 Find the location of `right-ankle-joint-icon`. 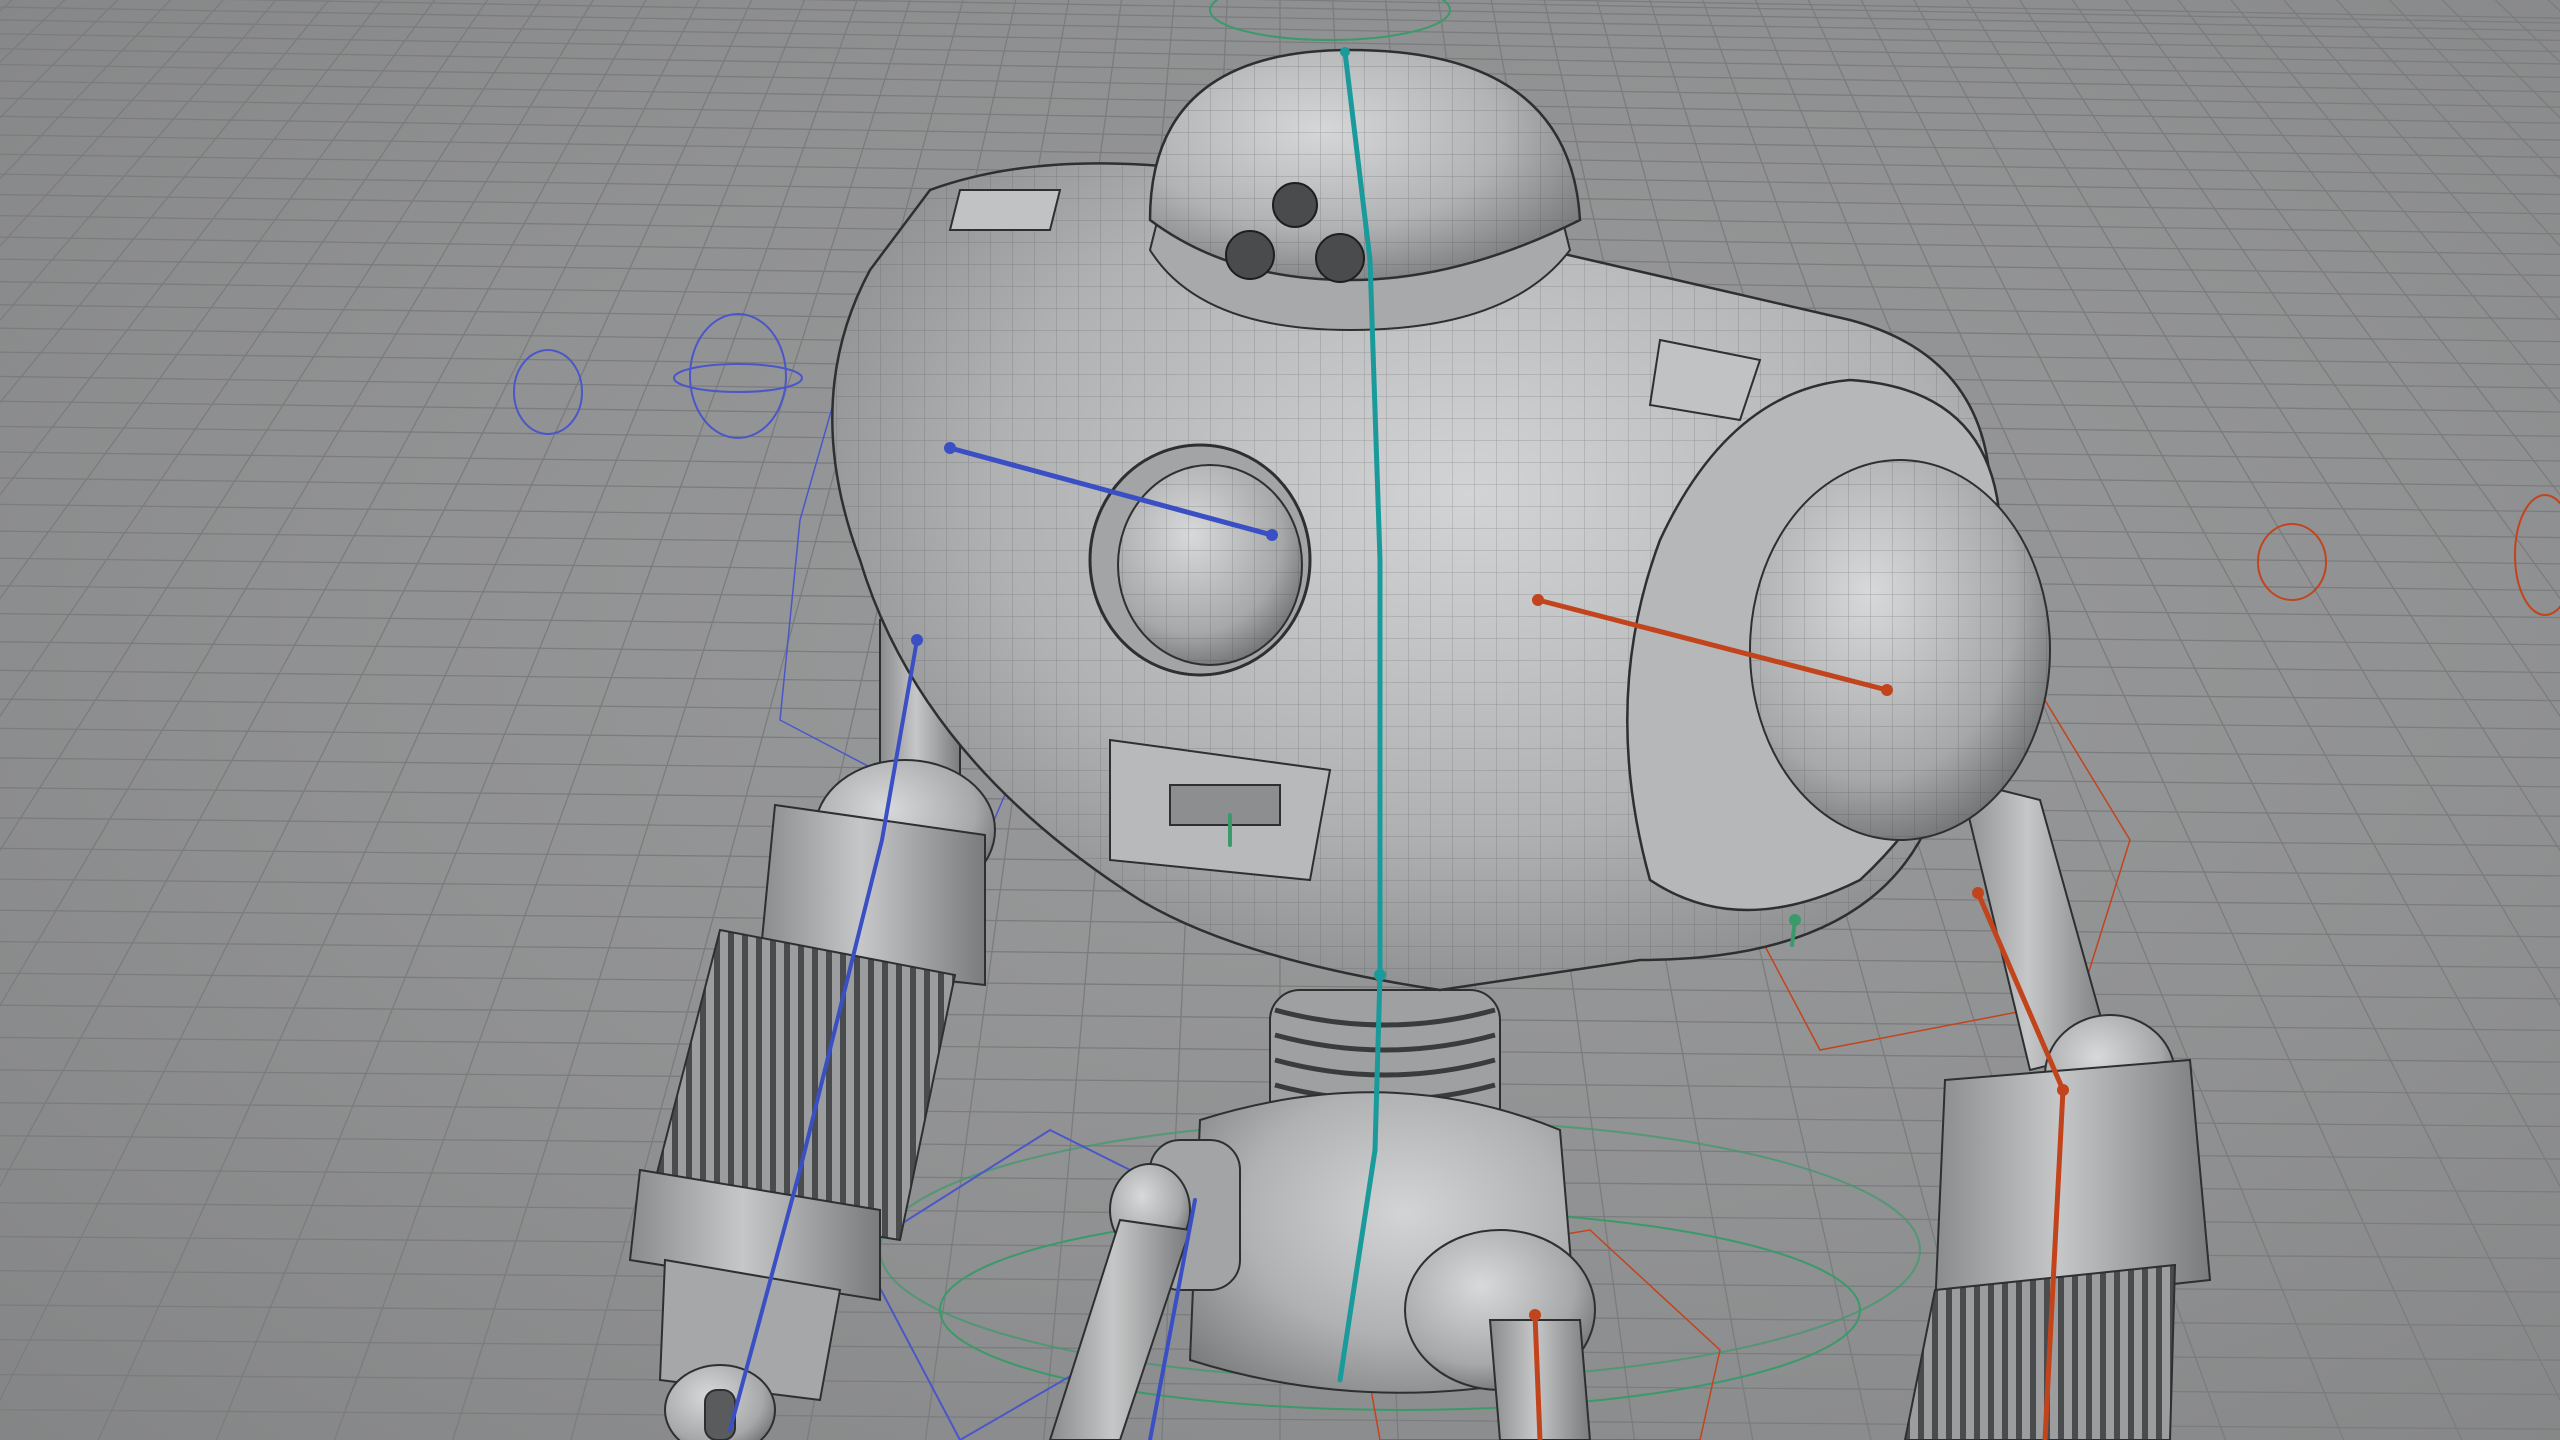

right-ankle-joint-icon is located at coordinates (1535, 1315).